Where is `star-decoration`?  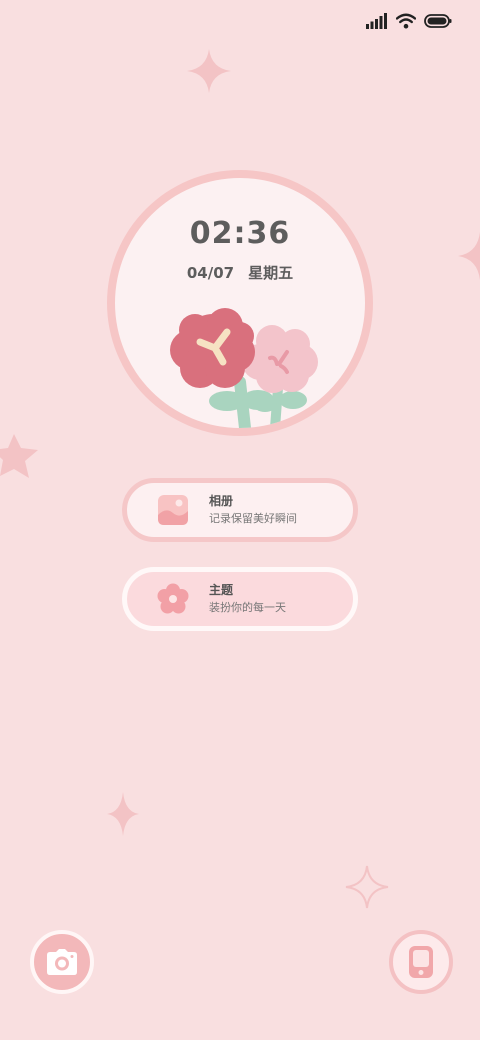
star-decoration is located at coordinates (19, 456).